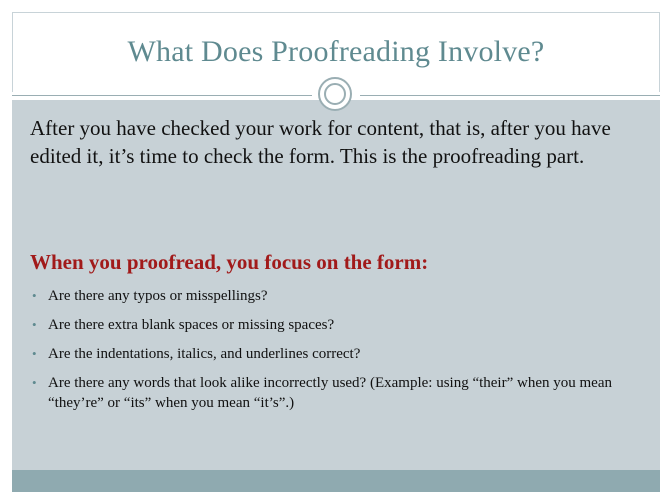  I want to click on footer-bar, so click(336, 481).